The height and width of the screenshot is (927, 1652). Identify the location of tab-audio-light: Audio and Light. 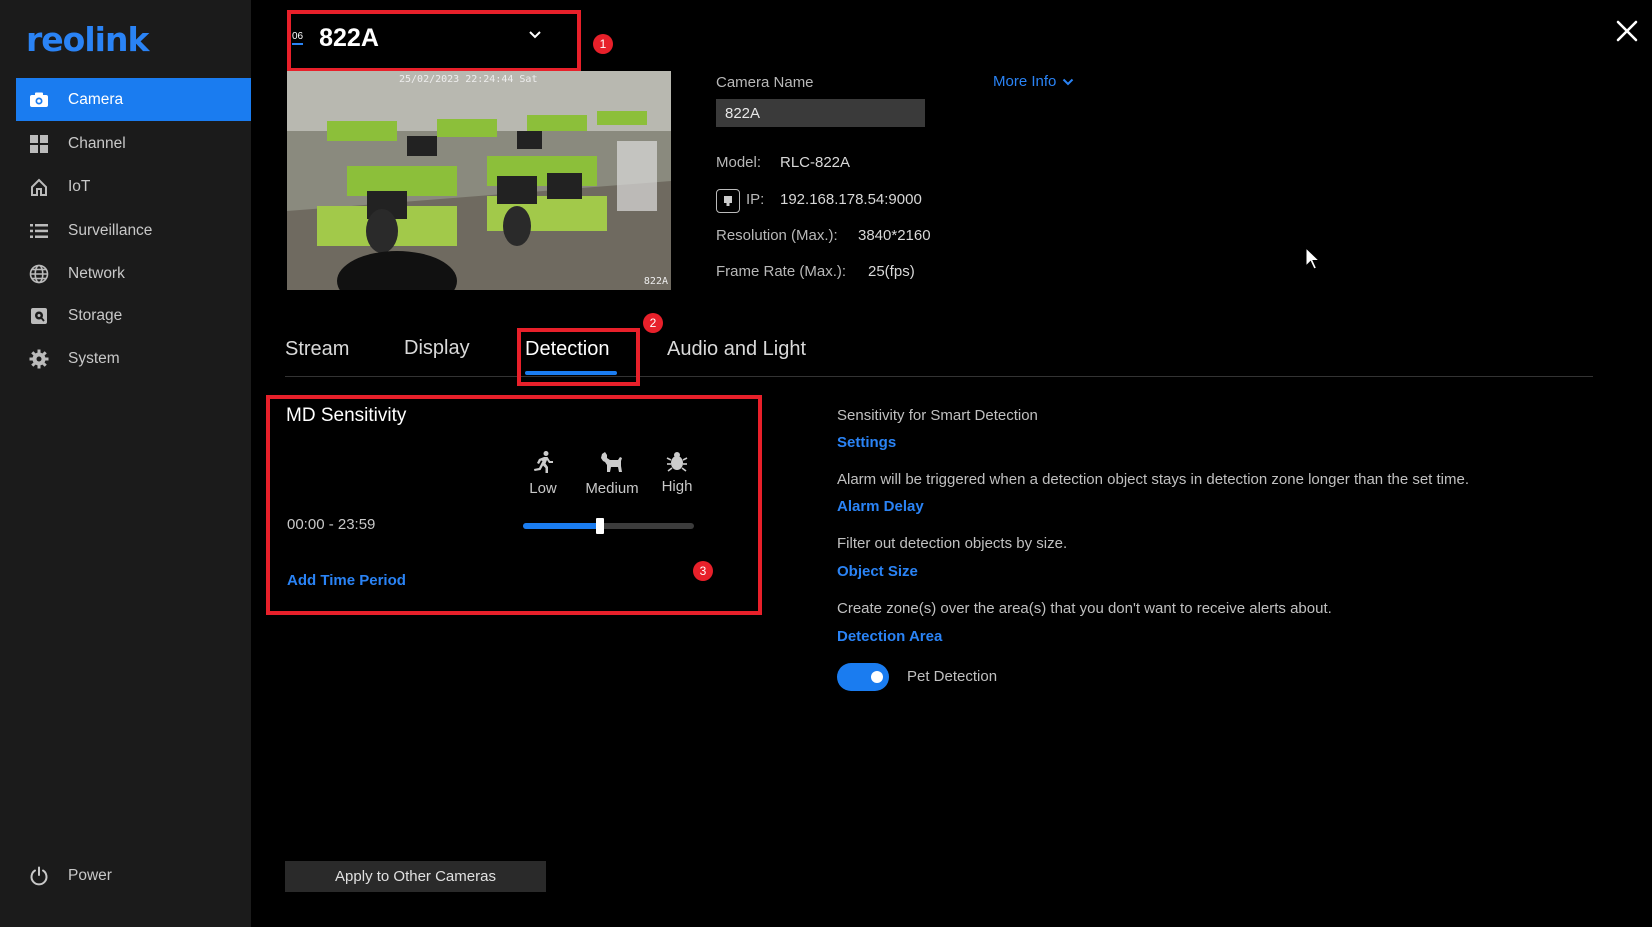
(736, 349).